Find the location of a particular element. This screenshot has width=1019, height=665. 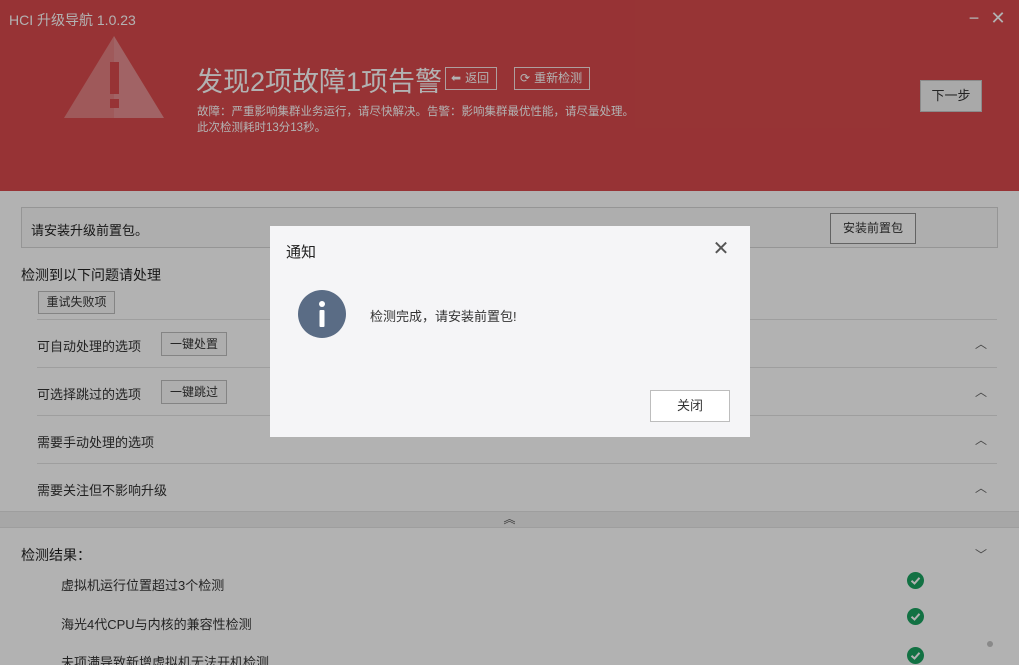

dialog-message: 检测完成，请安装前置包! is located at coordinates (443, 316).